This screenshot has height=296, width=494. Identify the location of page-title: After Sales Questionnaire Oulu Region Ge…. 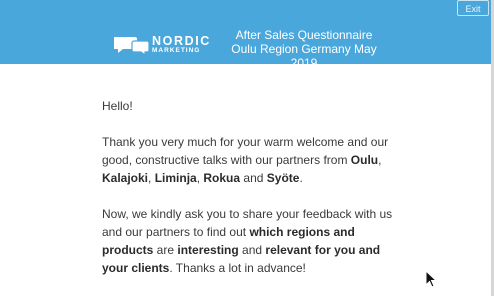
(304, 49).